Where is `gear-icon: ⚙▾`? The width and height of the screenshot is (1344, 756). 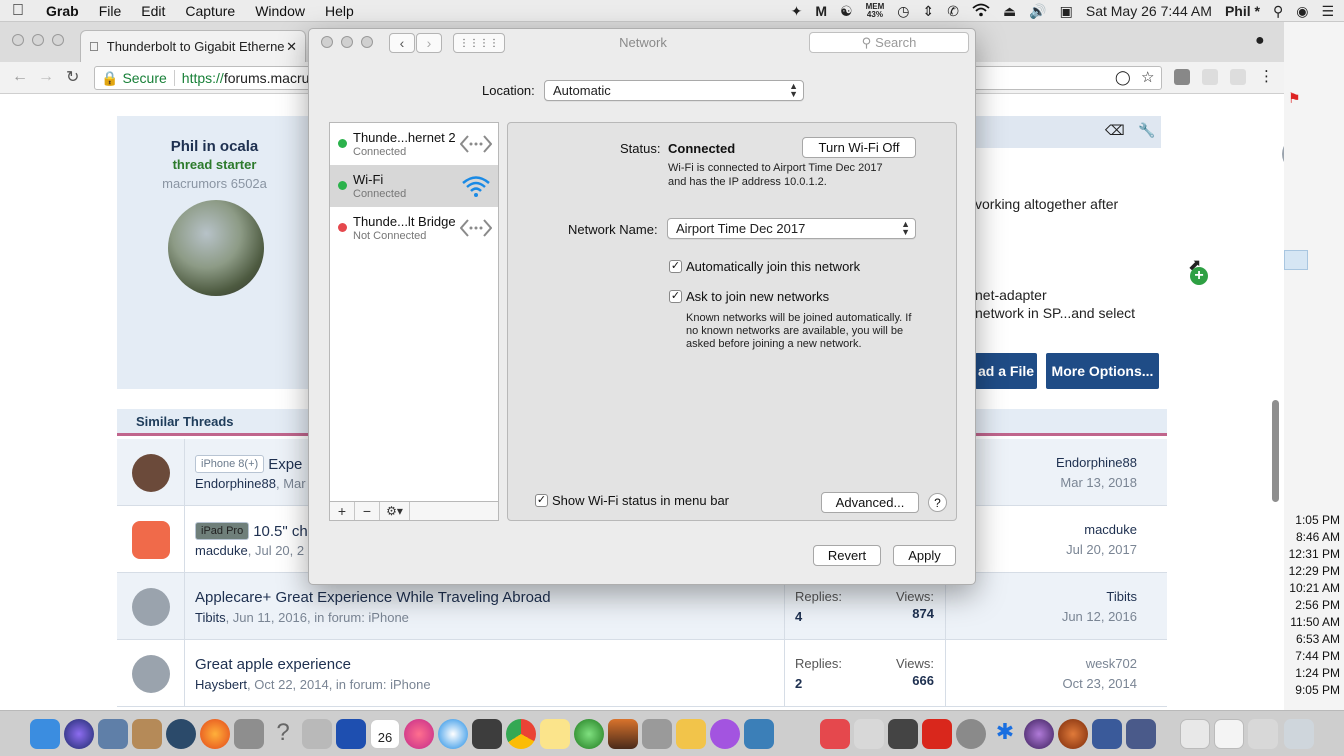
gear-icon: ⚙▾ is located at coordinates (395, 511).